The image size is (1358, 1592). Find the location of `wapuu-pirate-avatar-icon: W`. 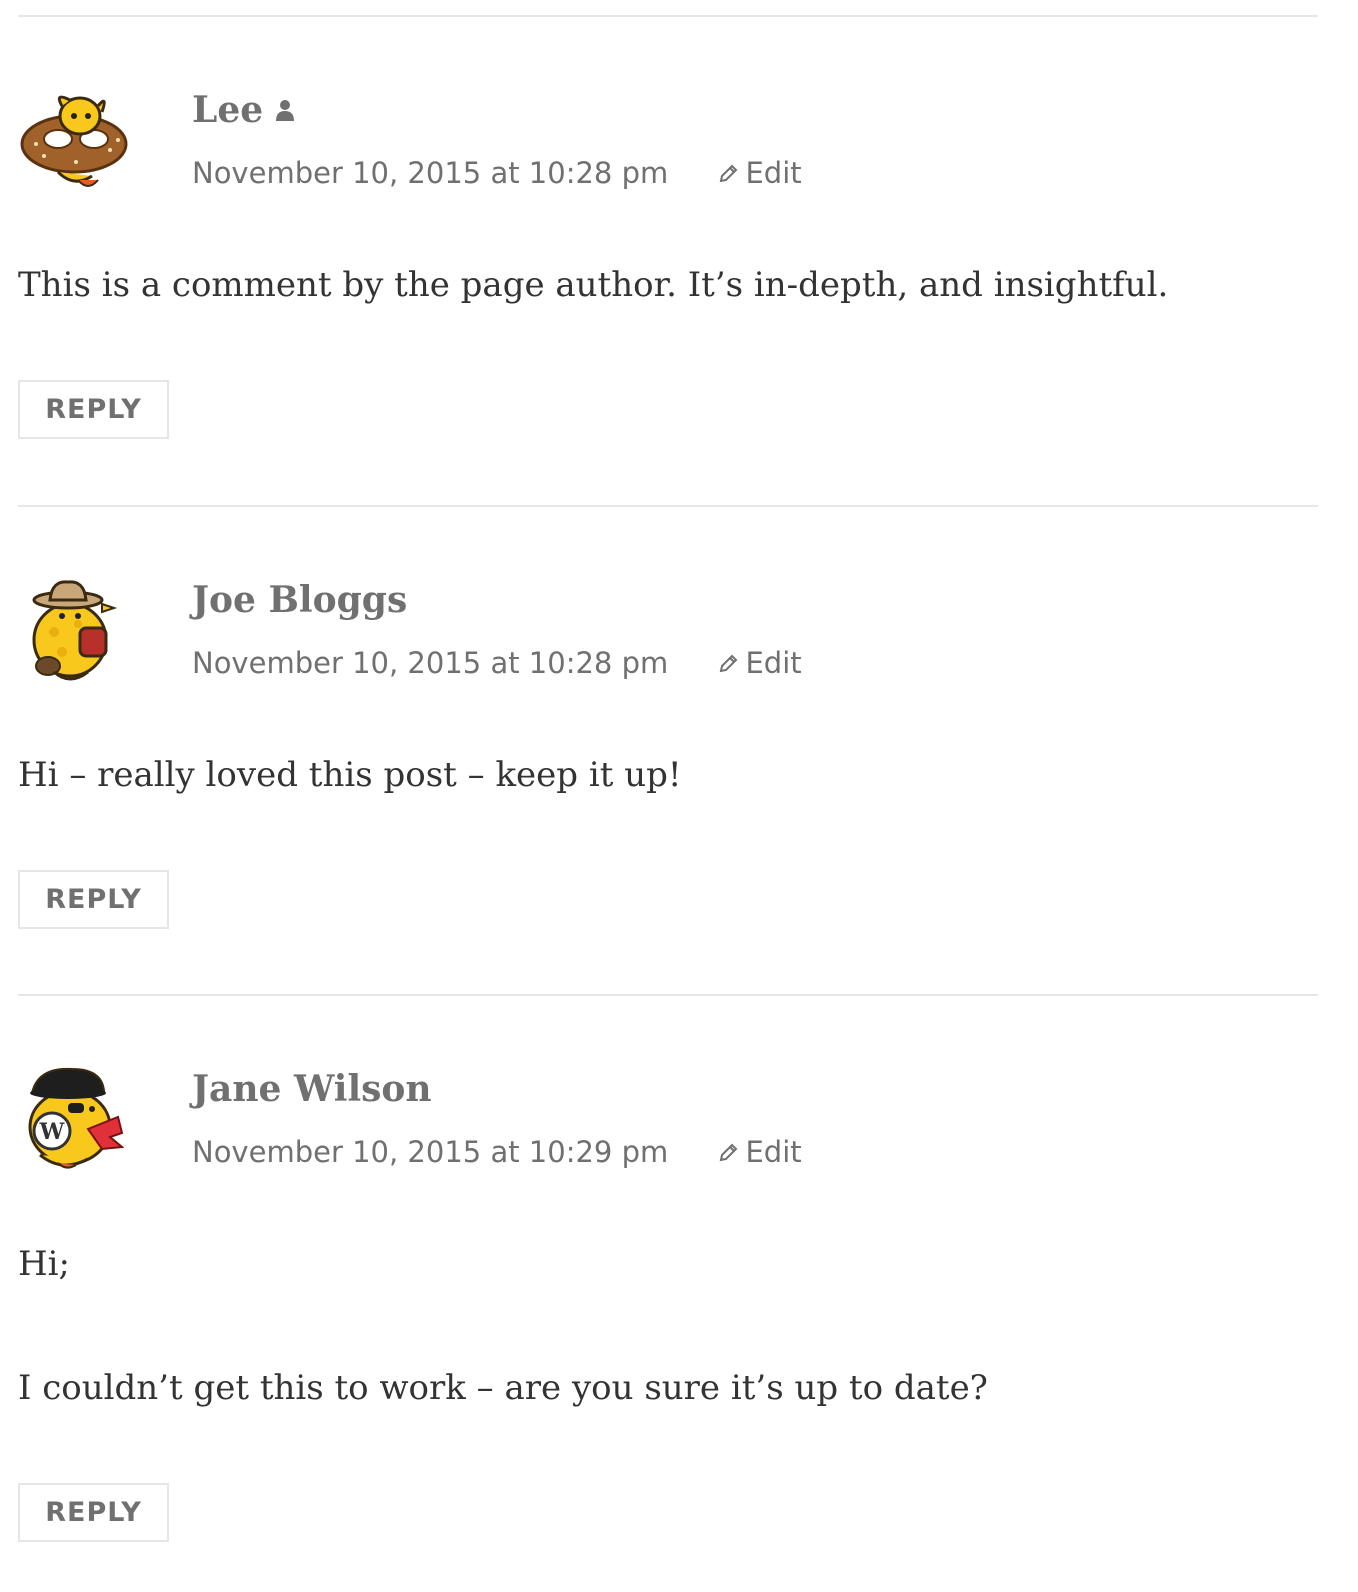

wapuu-pirate-avatar-icon: W is located at coordinates (76, 1118).